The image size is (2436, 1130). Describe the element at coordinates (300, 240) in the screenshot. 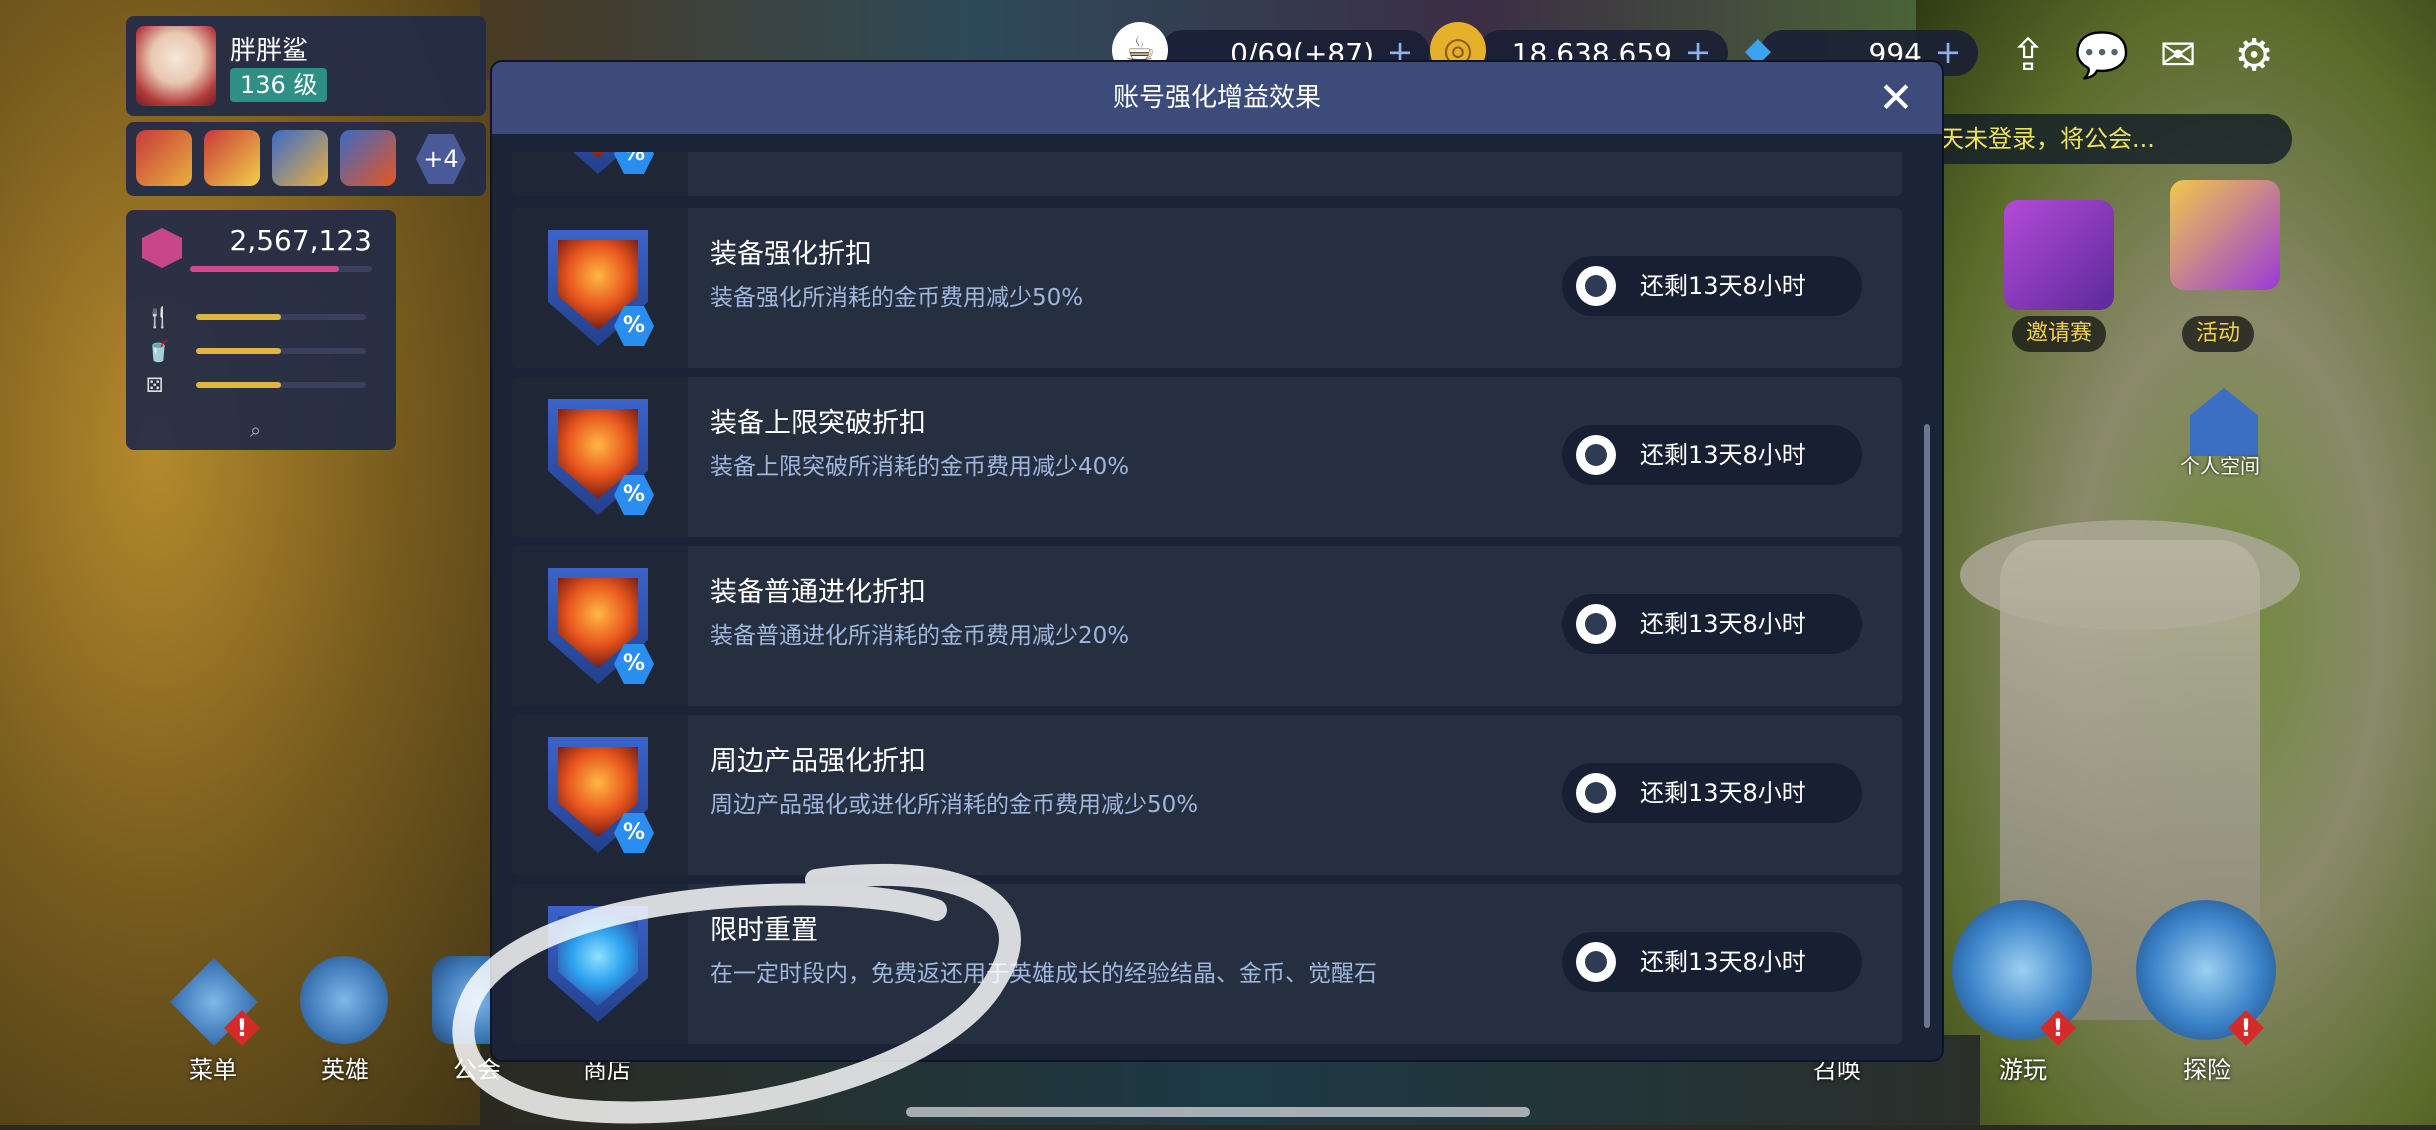

I see `gem-value: 2,567,123` at that location.